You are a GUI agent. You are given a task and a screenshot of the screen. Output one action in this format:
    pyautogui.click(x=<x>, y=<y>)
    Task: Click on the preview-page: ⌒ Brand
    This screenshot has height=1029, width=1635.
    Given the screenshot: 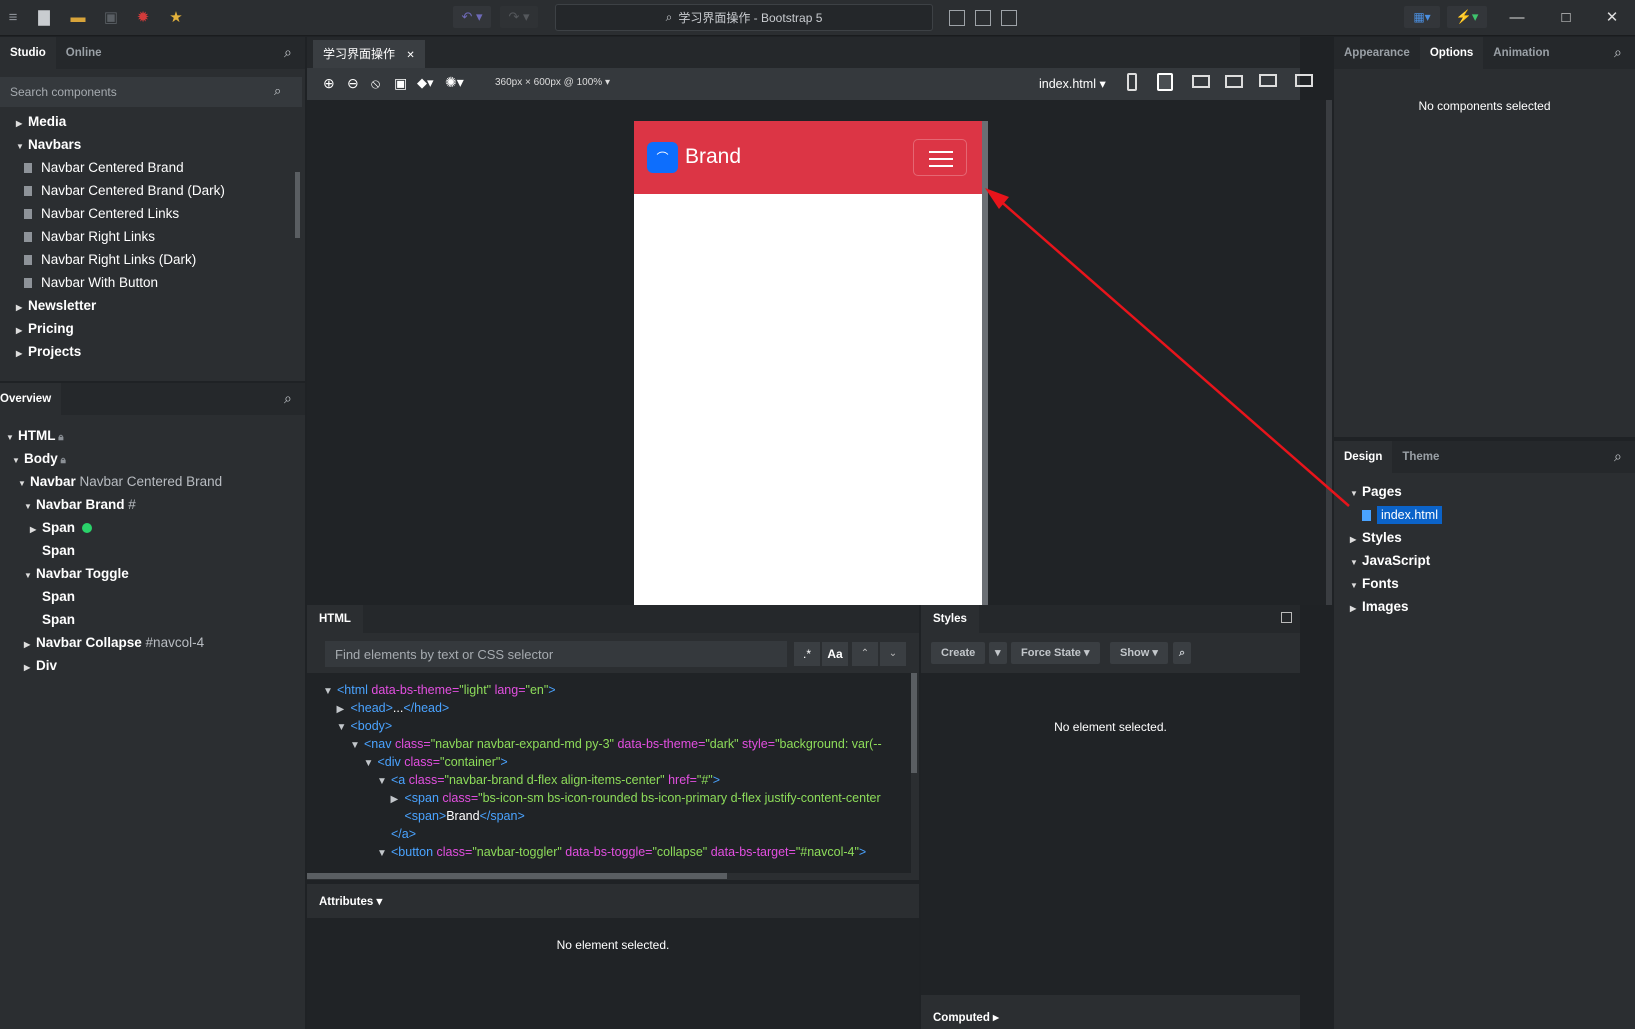 What is the action you would take?
    pyautogui.click(x=811, y=363)
    